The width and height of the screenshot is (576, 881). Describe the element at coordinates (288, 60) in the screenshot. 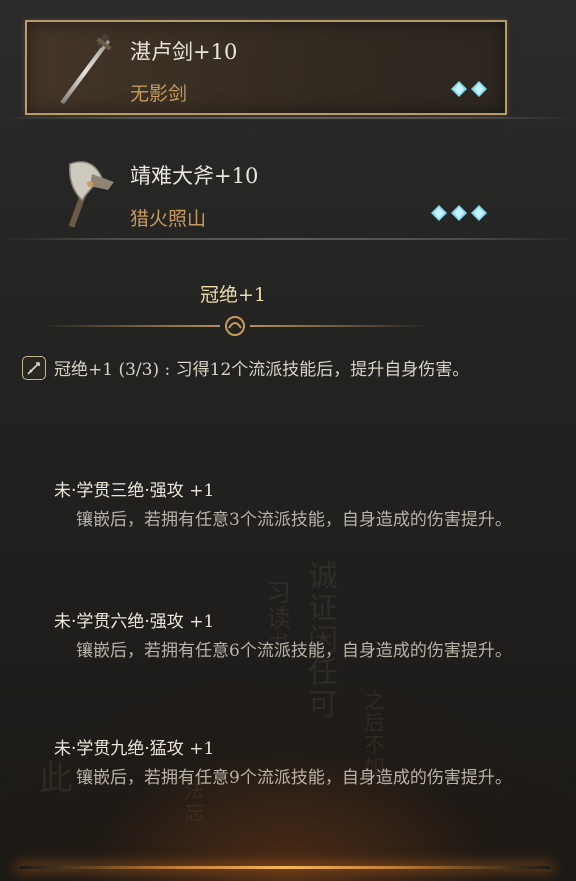

I see `weapon-slot-1: 湛卢剑+10 无影剑` at that location.